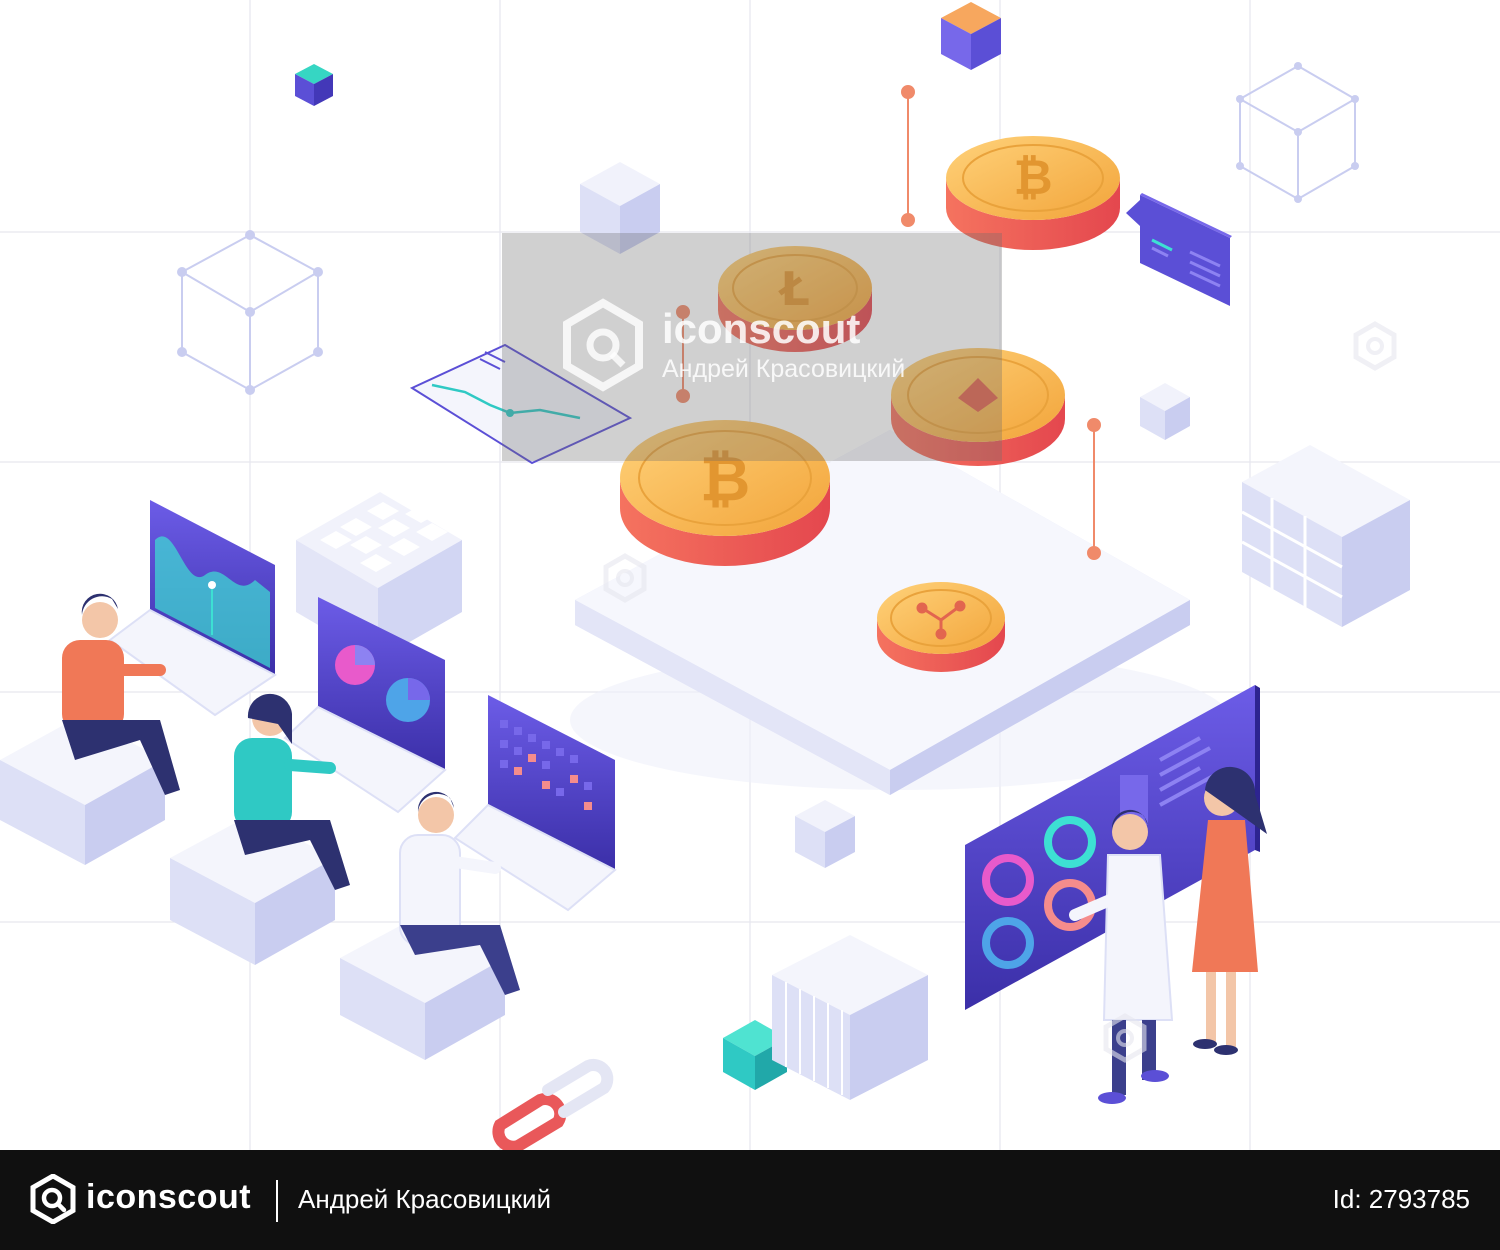  I want to click on cube-orange-top, so click(971, 36).